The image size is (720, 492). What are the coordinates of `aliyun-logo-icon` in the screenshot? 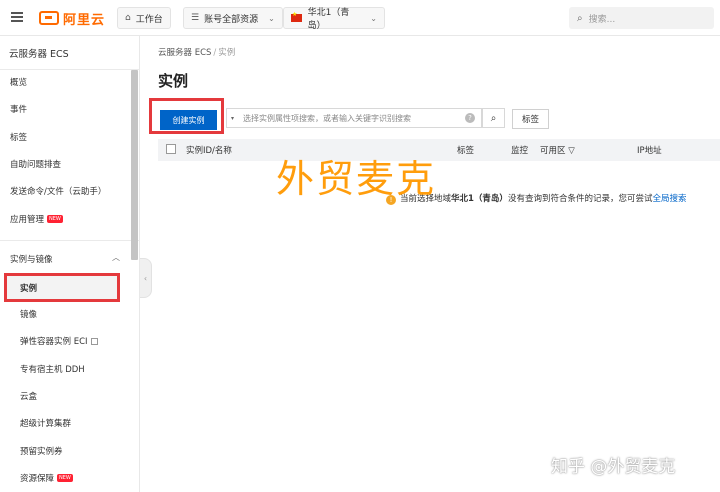 It's located at (49, 18).